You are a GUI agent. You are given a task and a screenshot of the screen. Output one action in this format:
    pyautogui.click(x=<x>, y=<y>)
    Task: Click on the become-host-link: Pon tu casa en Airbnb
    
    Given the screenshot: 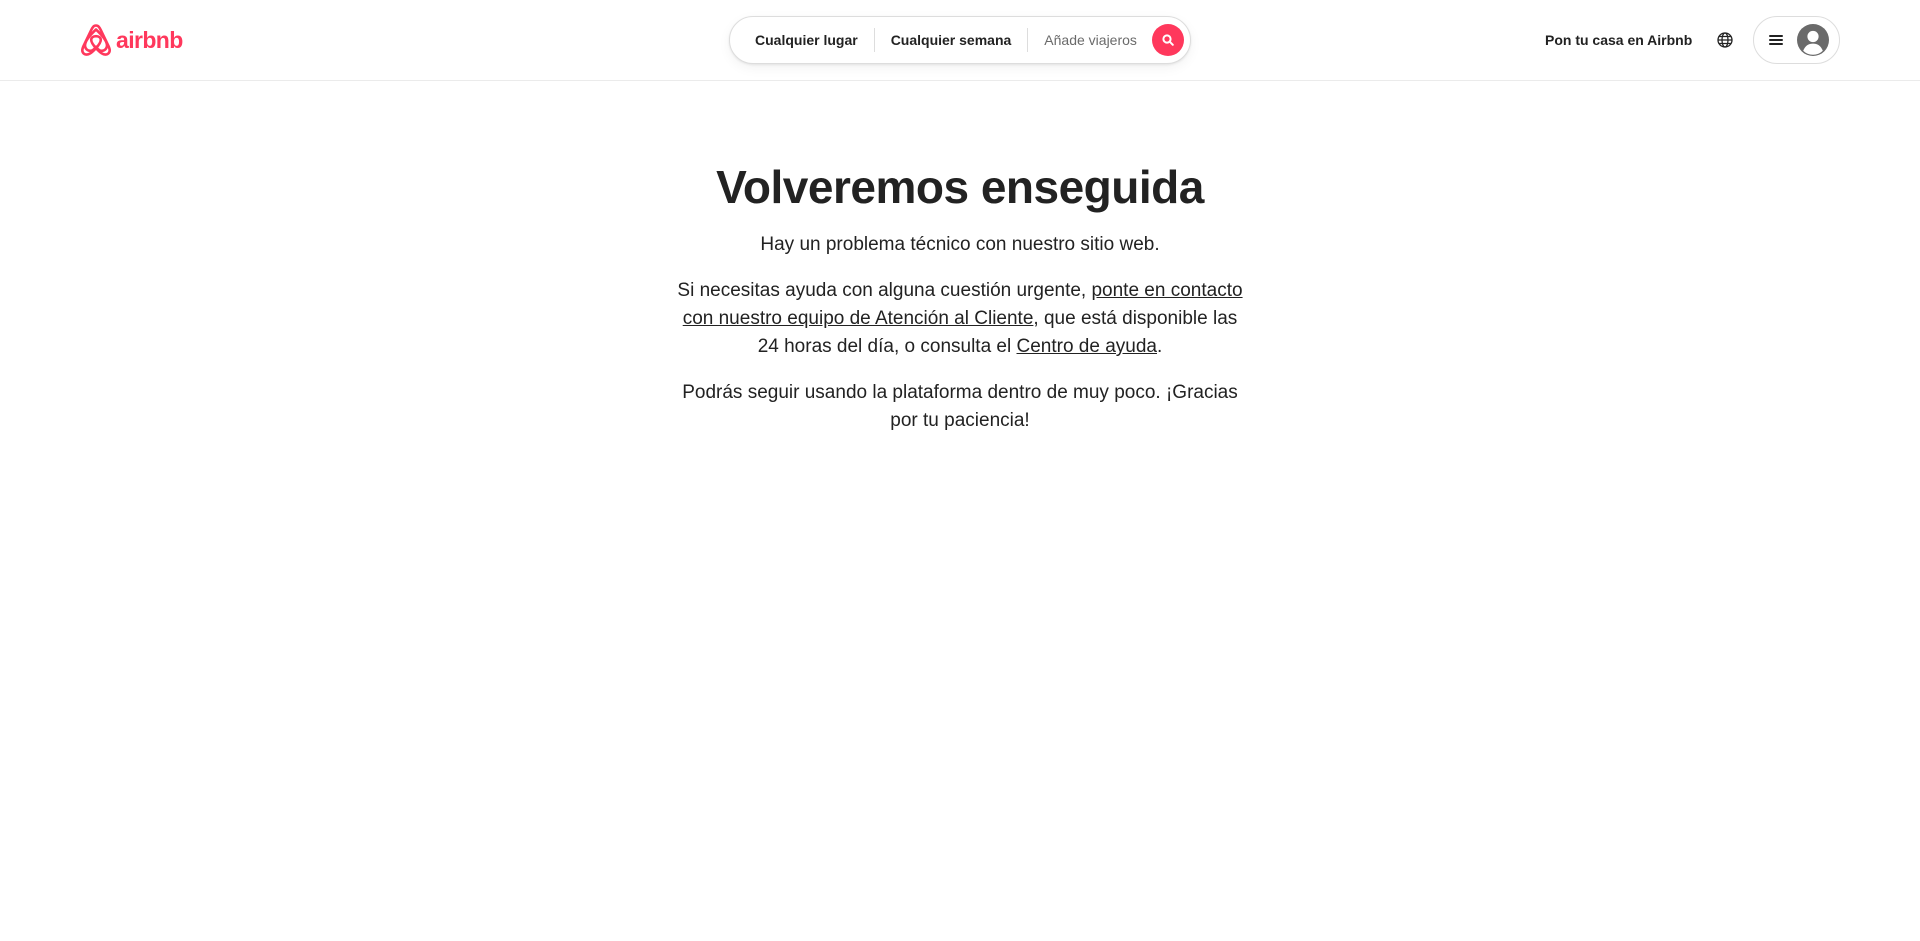 What is the action you would take?
    pyautogui.click(x=1618, y=40)
    